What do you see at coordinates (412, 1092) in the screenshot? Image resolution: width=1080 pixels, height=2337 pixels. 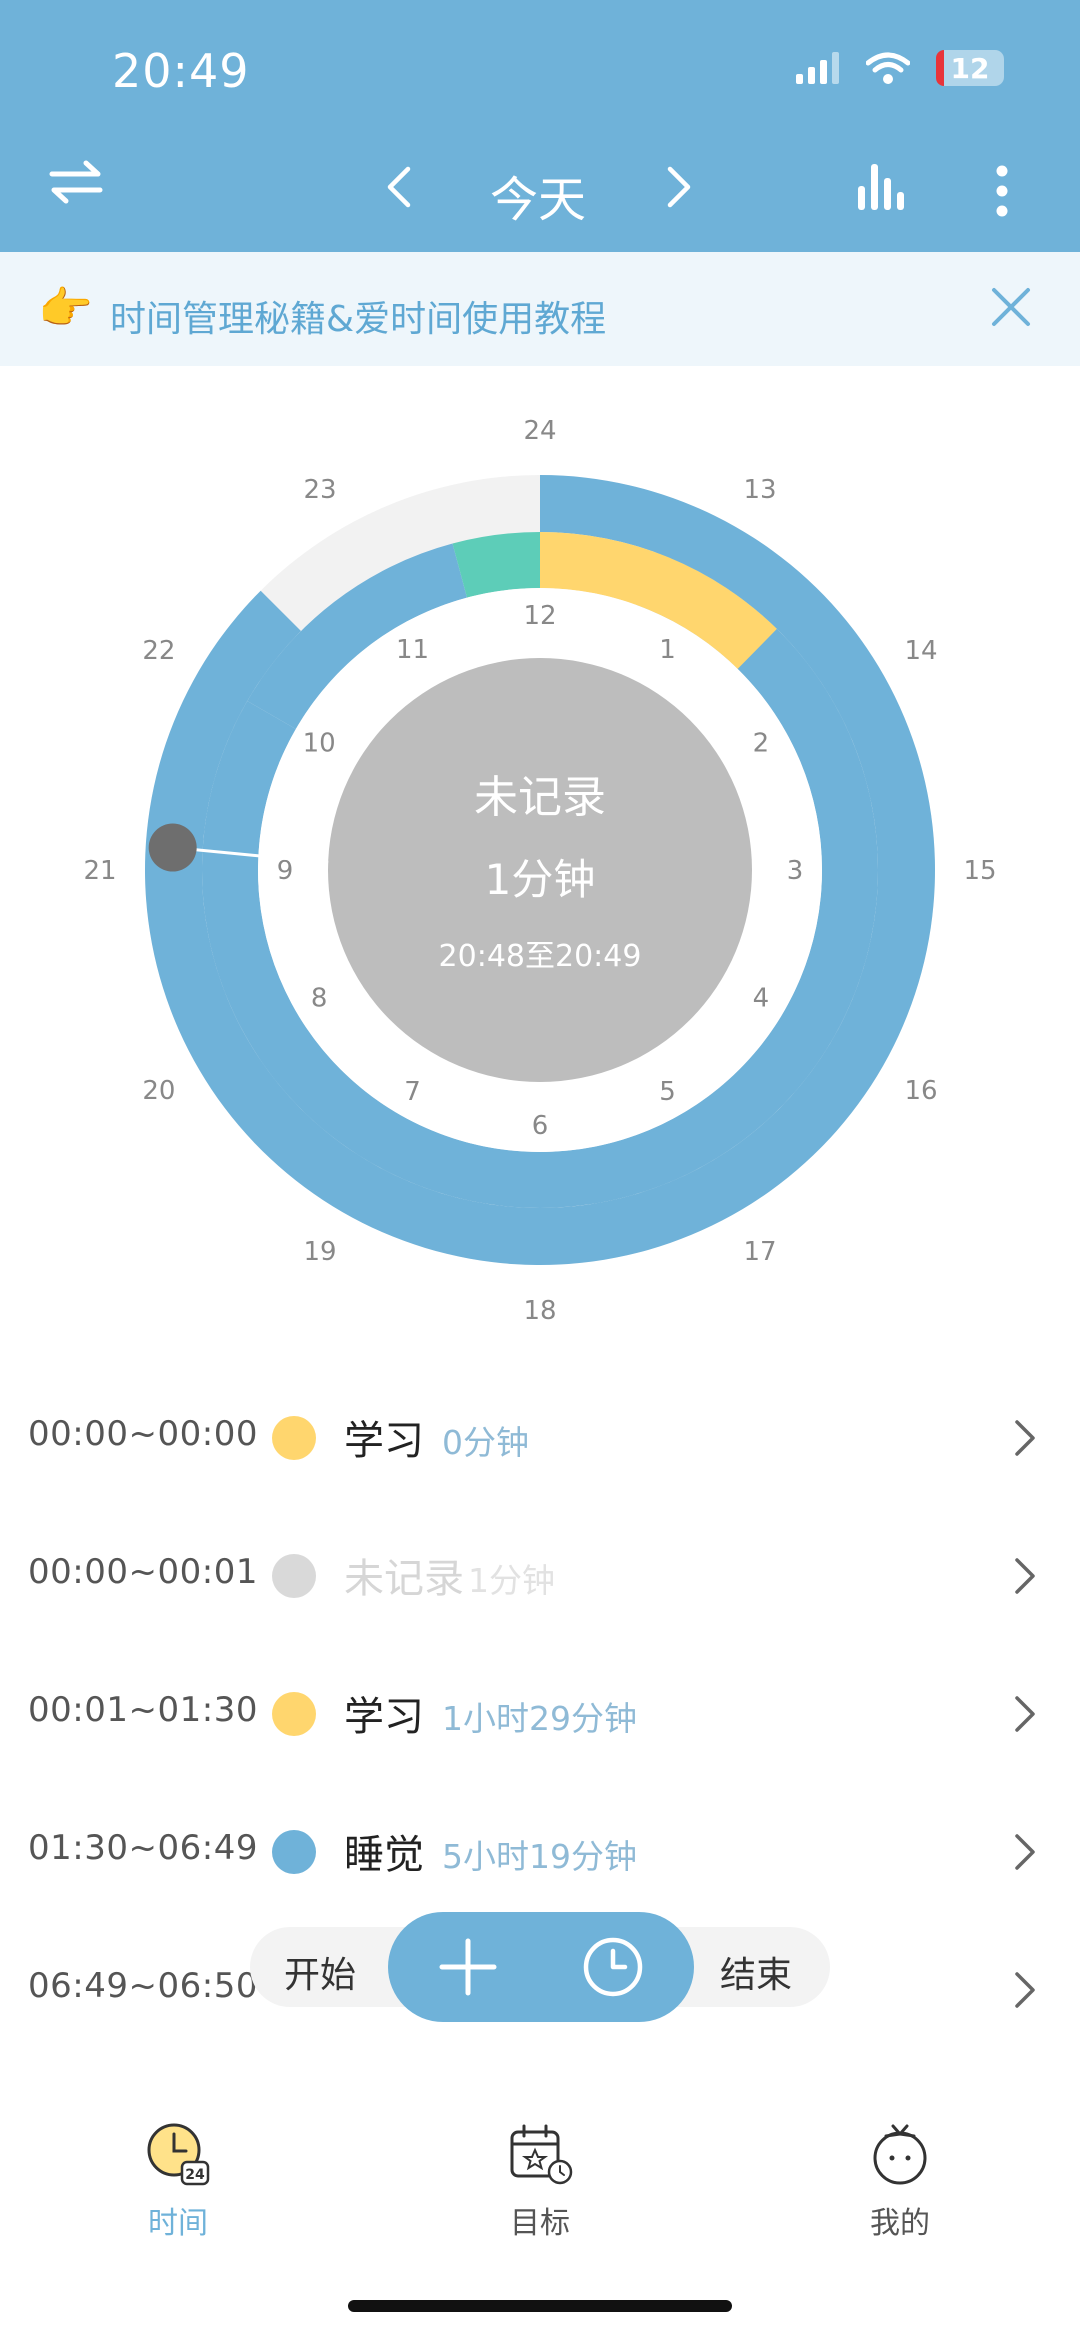 I see `inner-hour-label: 7` at bounding box center [412, 1092].